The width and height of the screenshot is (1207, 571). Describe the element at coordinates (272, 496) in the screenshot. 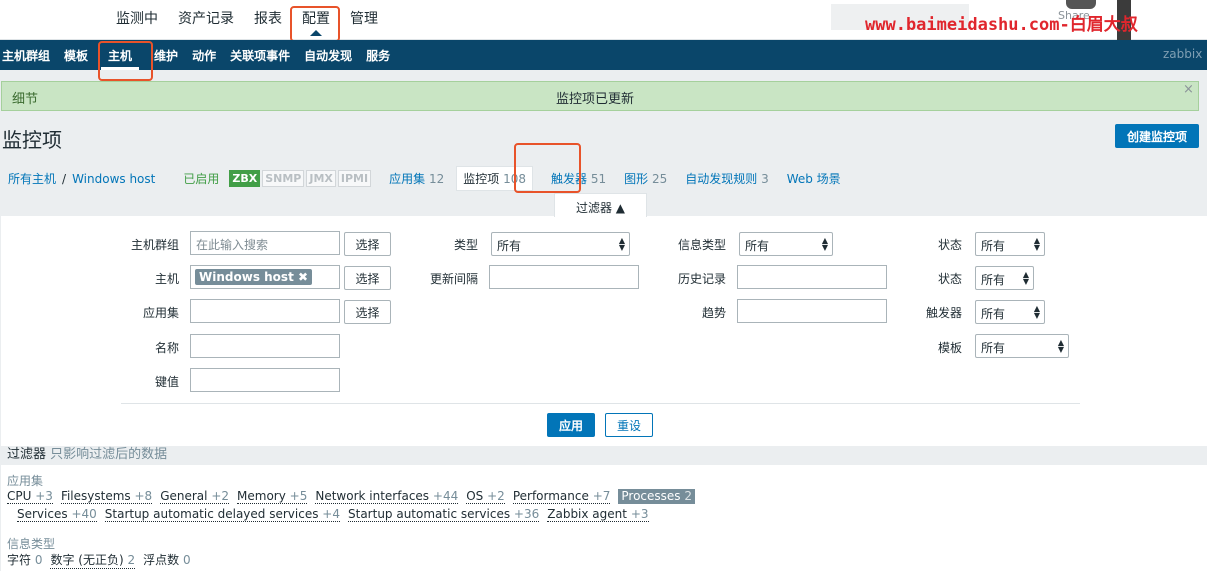

I see `subfilter-app-memory: Memory +5` at that location.